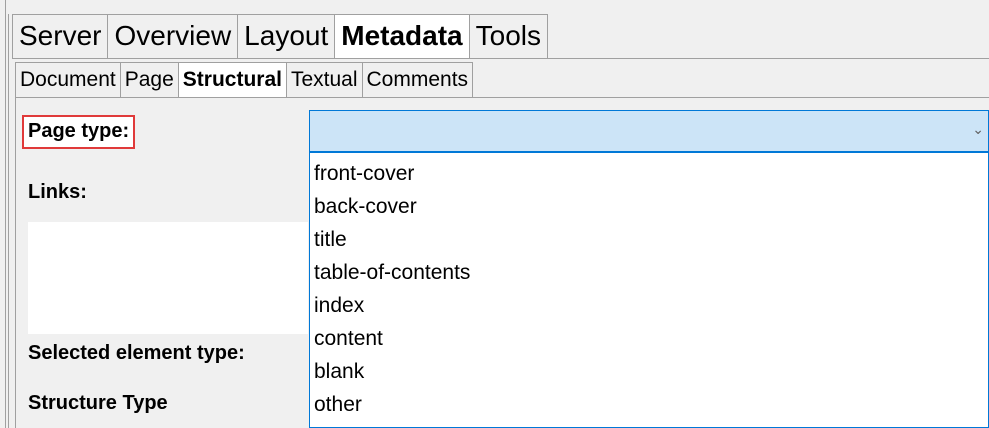  I want to click on option-other: other, so click(649, 404).